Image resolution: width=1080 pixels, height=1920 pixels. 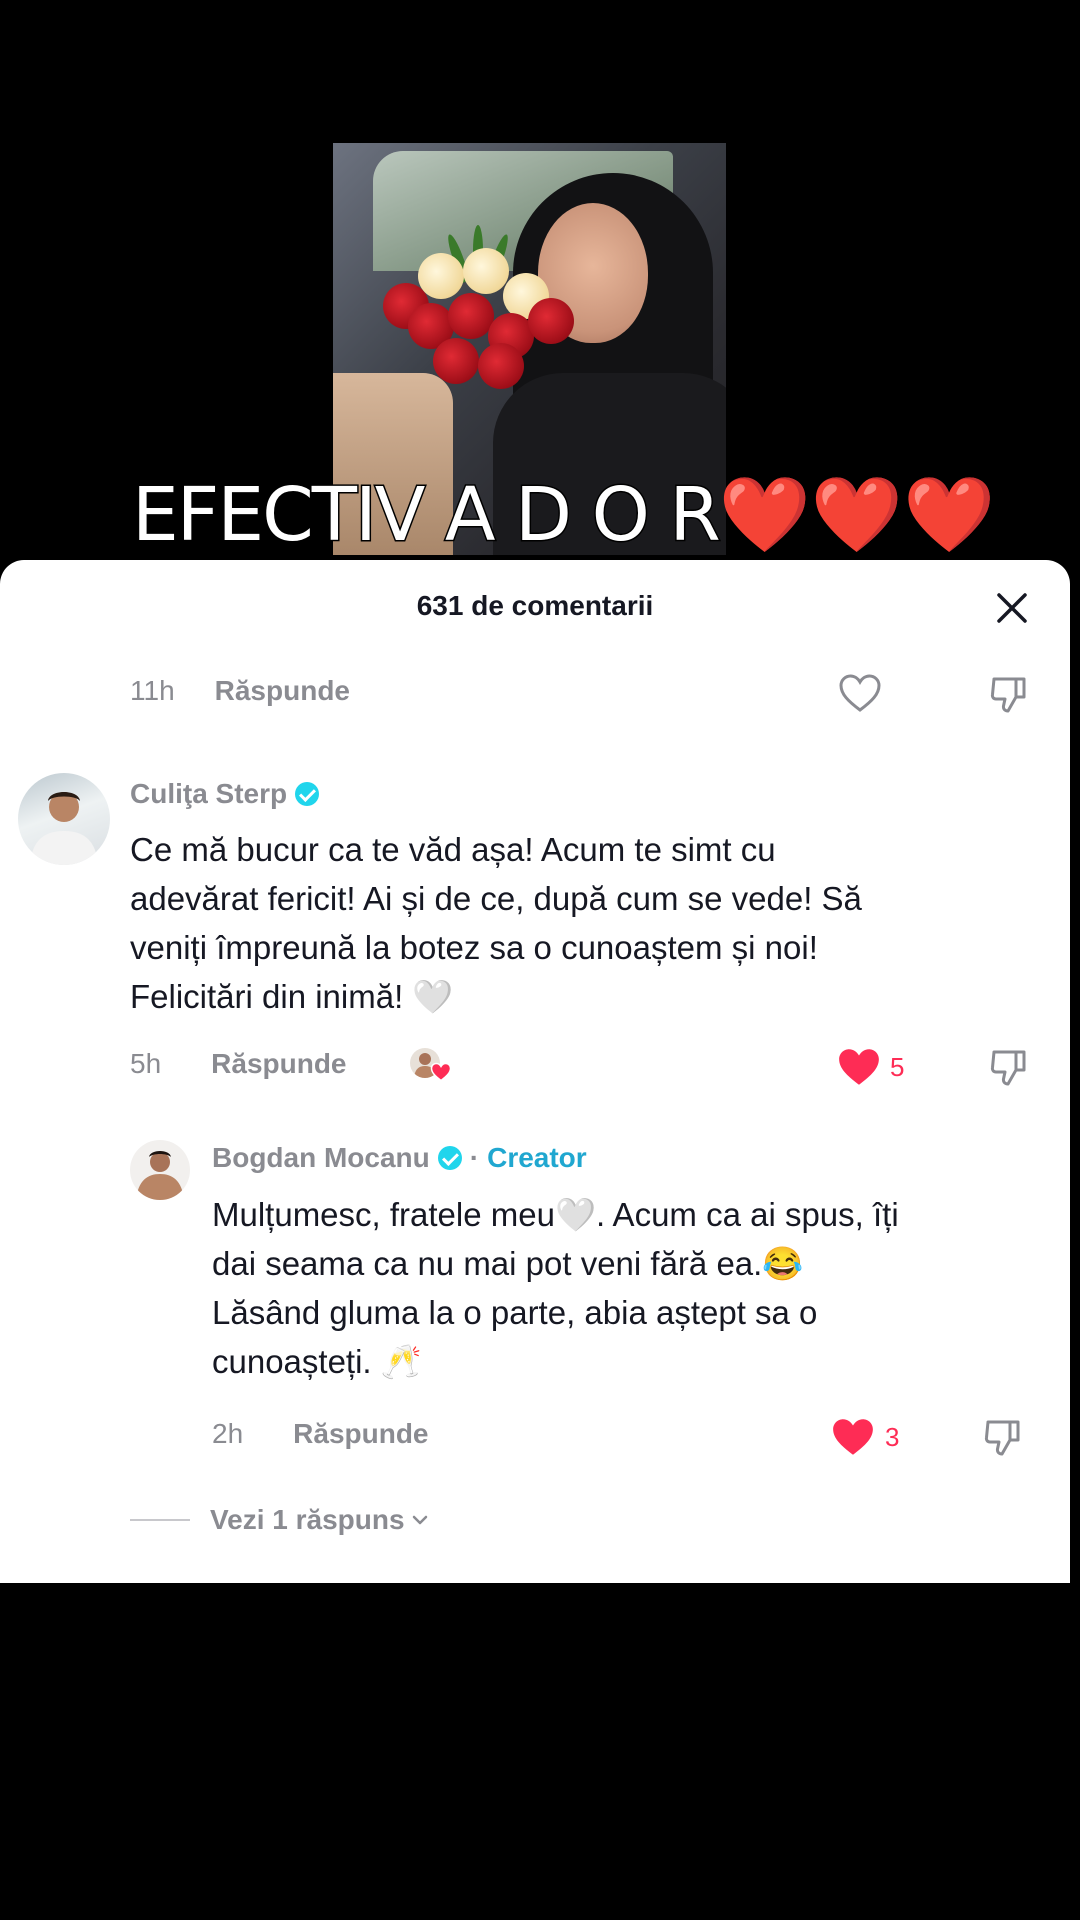 What do you see at coordinates (419, 1520) in the screenshot?
I see `chevron-down-icon` at bounding box center [419, 1520].